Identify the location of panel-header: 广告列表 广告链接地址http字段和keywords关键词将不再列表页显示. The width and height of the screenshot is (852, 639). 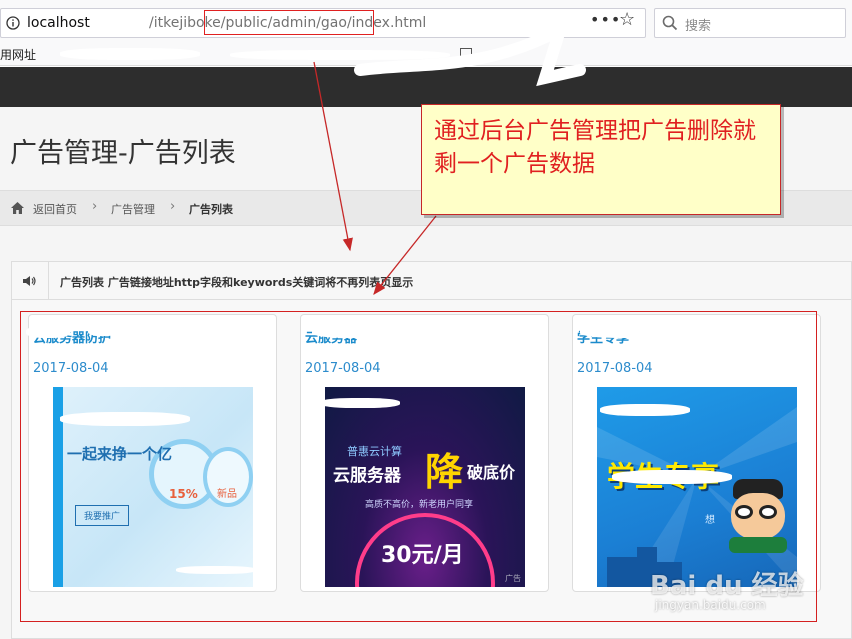
(431, 281).